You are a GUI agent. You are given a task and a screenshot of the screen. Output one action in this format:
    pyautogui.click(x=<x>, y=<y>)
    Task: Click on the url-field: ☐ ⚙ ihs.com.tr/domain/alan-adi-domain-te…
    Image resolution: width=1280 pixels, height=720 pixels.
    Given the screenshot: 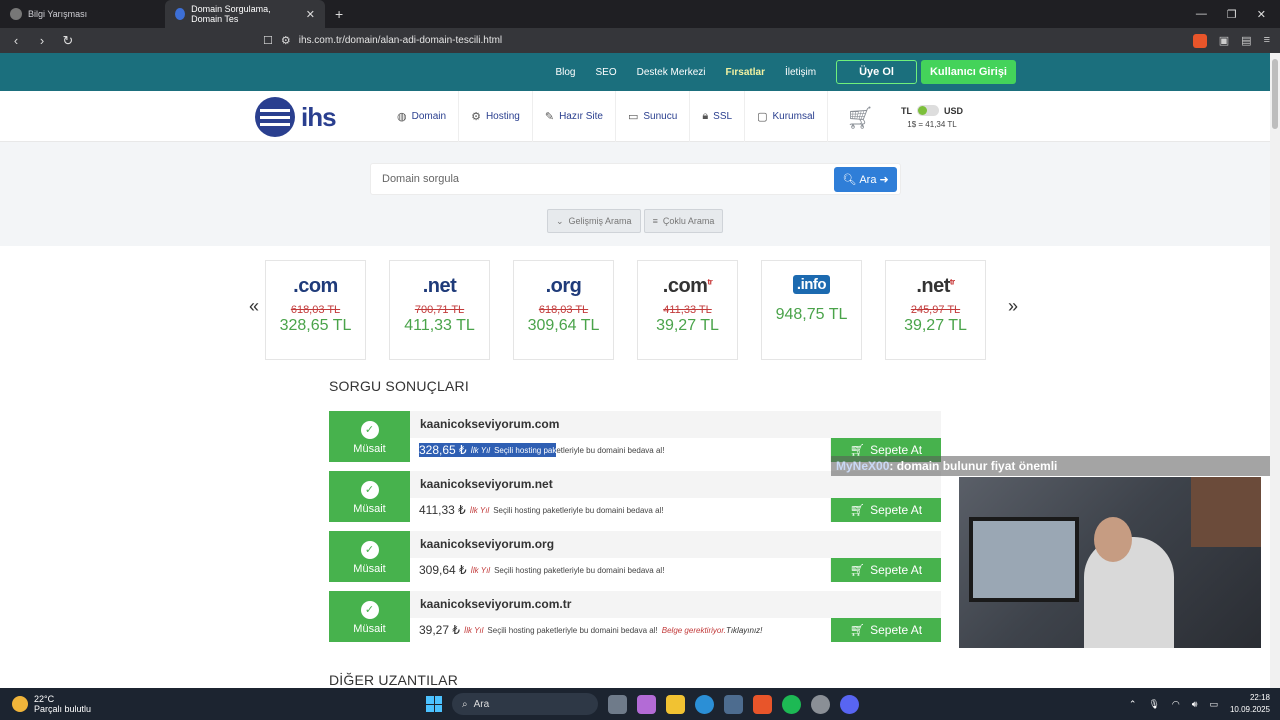 What is the action you would take?
    pyautogui.click(x=623, y=41)
    